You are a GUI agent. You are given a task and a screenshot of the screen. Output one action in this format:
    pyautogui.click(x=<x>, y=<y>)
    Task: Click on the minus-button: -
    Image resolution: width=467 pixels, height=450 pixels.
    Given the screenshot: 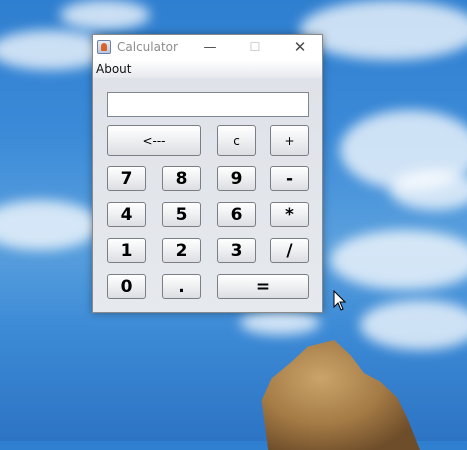 What is the action you would take?
    pyautogui.click(x=289, y=178)
    